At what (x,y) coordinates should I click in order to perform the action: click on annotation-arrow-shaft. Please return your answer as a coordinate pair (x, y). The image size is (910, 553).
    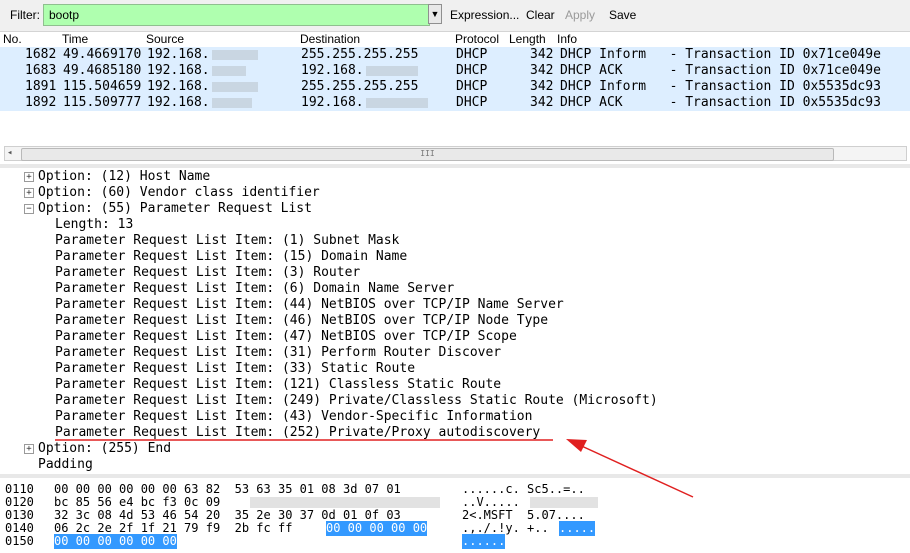
    Looking at the image, I should click on (634, 470).